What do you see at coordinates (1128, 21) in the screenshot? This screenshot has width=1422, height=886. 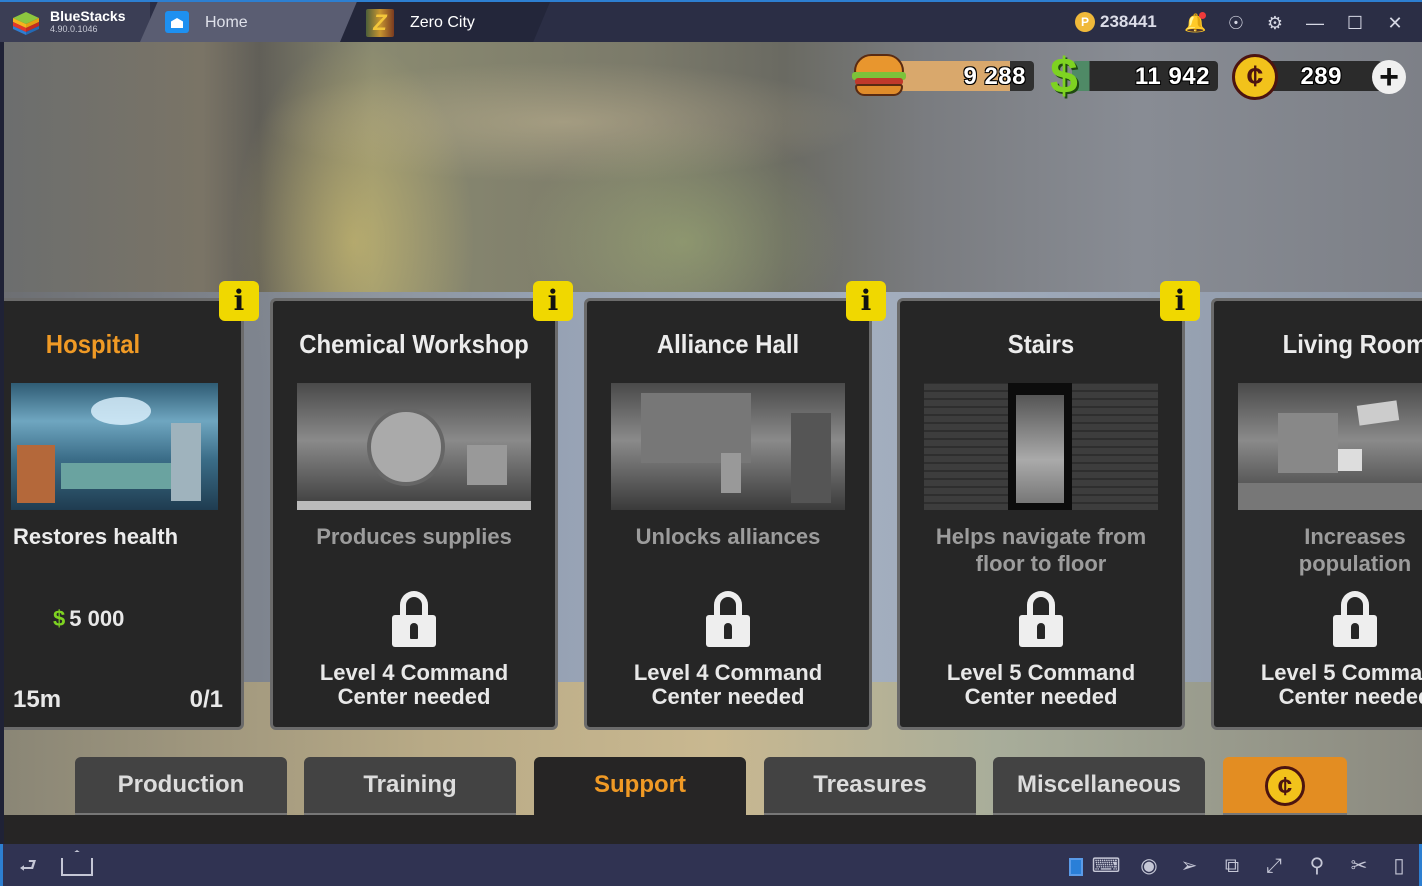 I see `coin-balance: 238441` at bounding box center [1128, 21].